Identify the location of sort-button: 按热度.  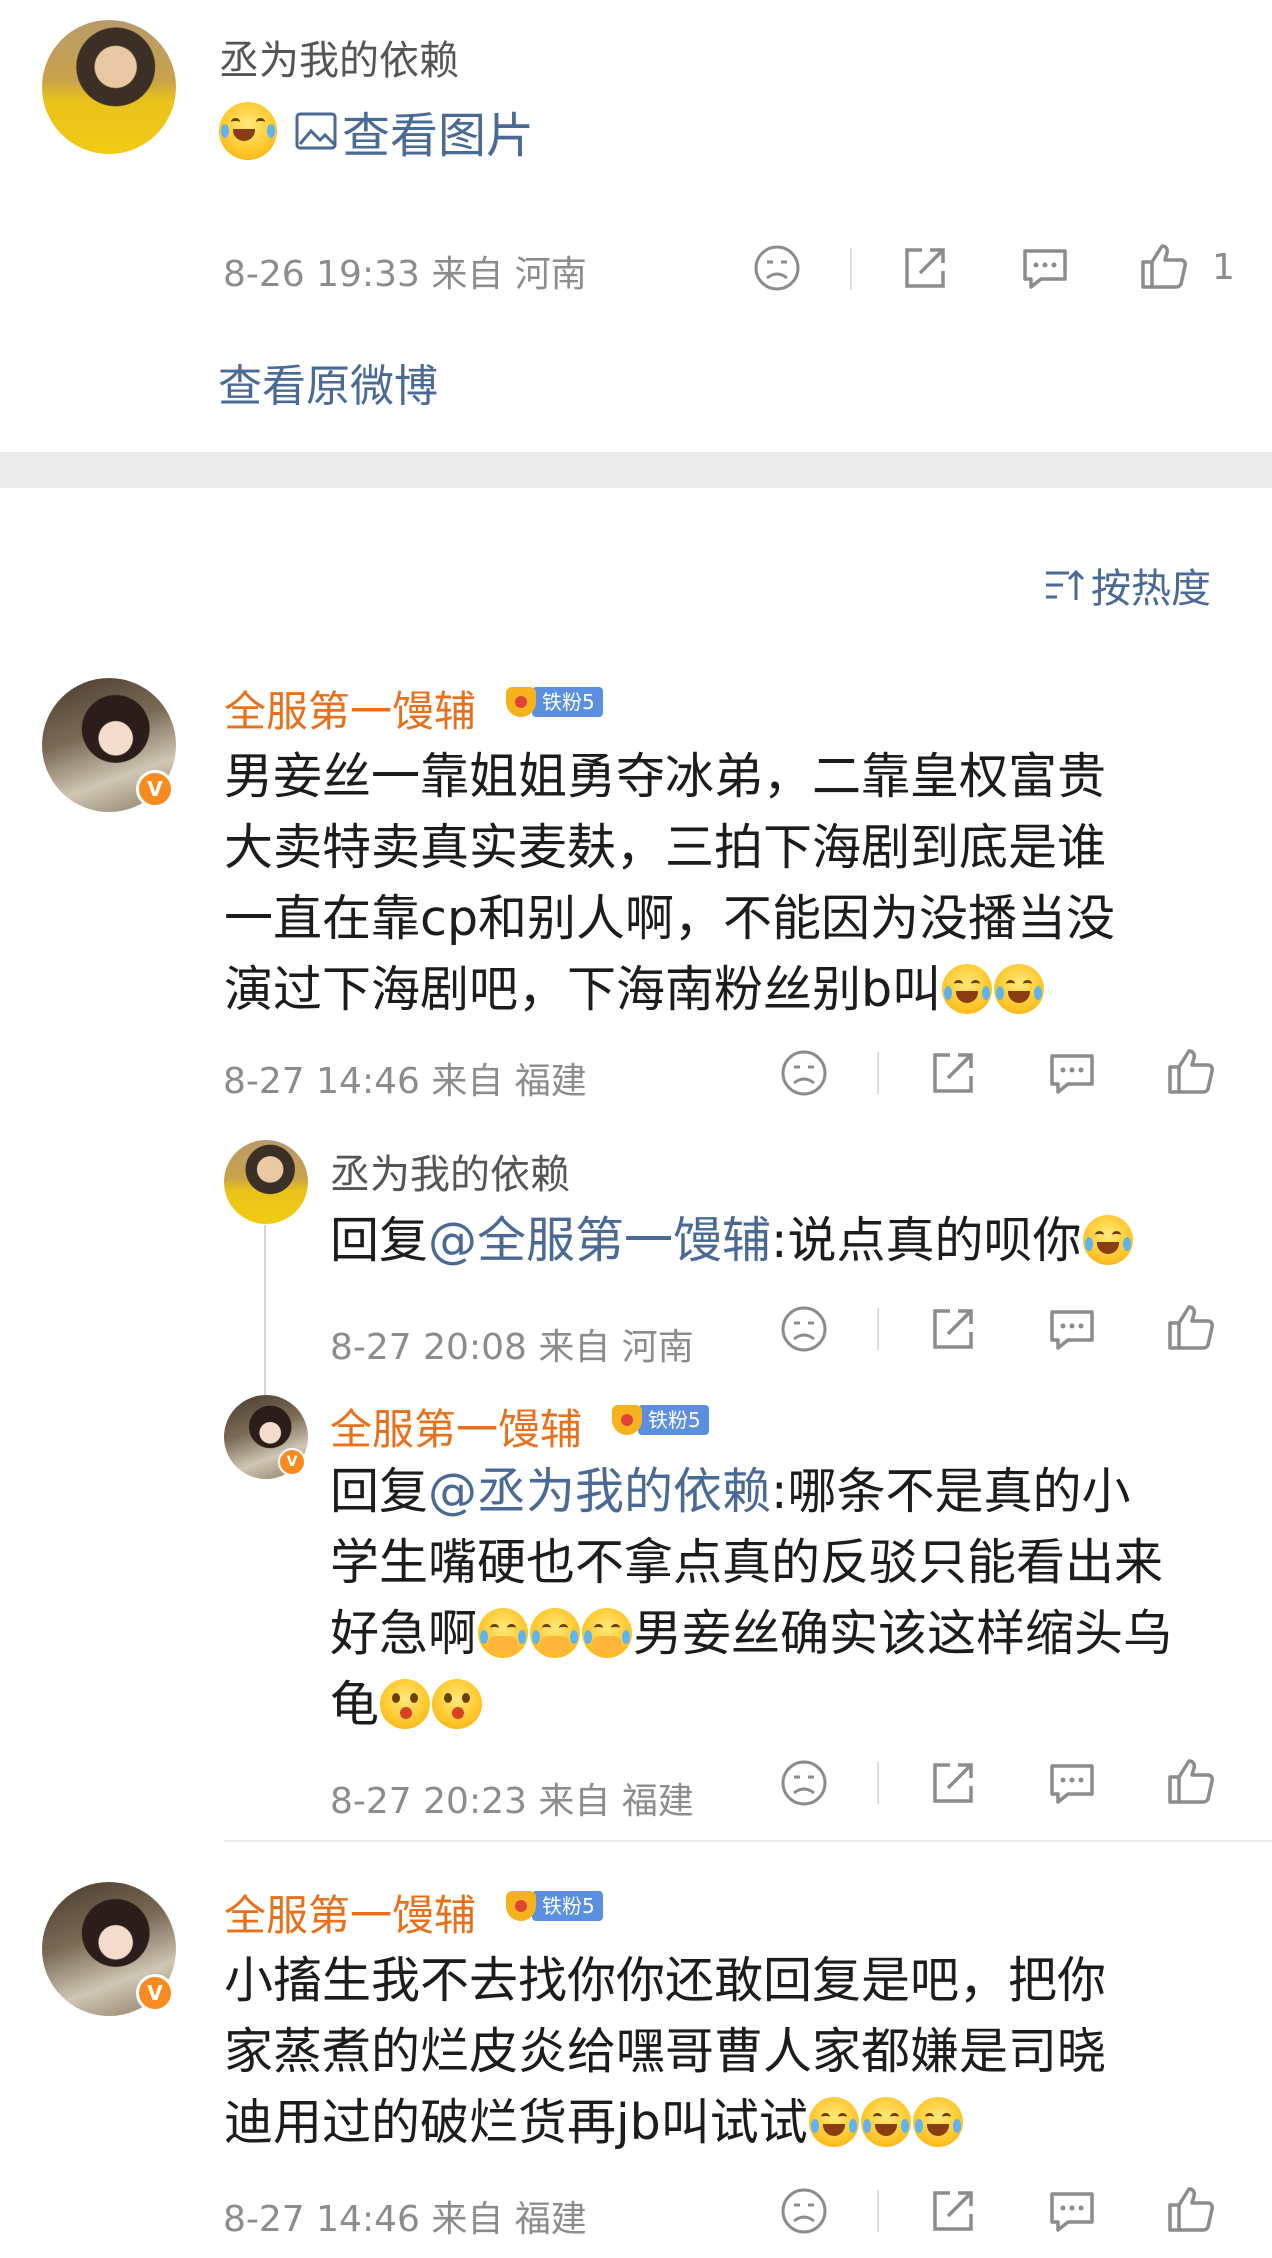
(1127, 585).